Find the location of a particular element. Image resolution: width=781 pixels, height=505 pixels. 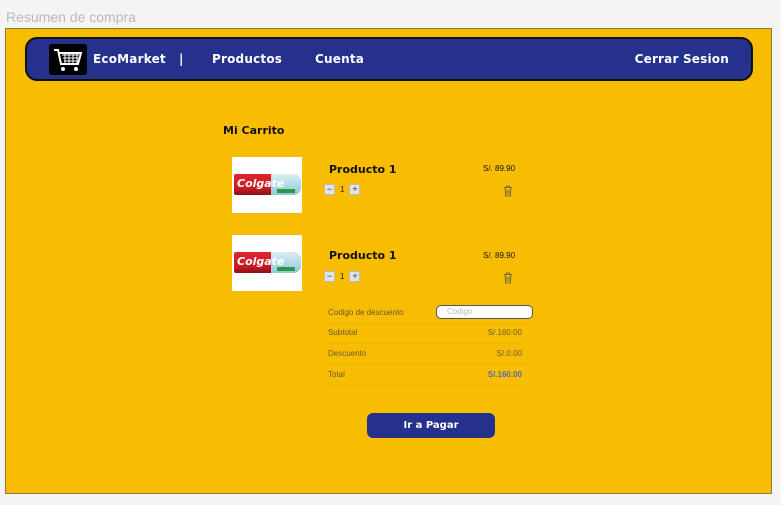

cart-title: Mi Carrito is located at coordinates (254, 130).